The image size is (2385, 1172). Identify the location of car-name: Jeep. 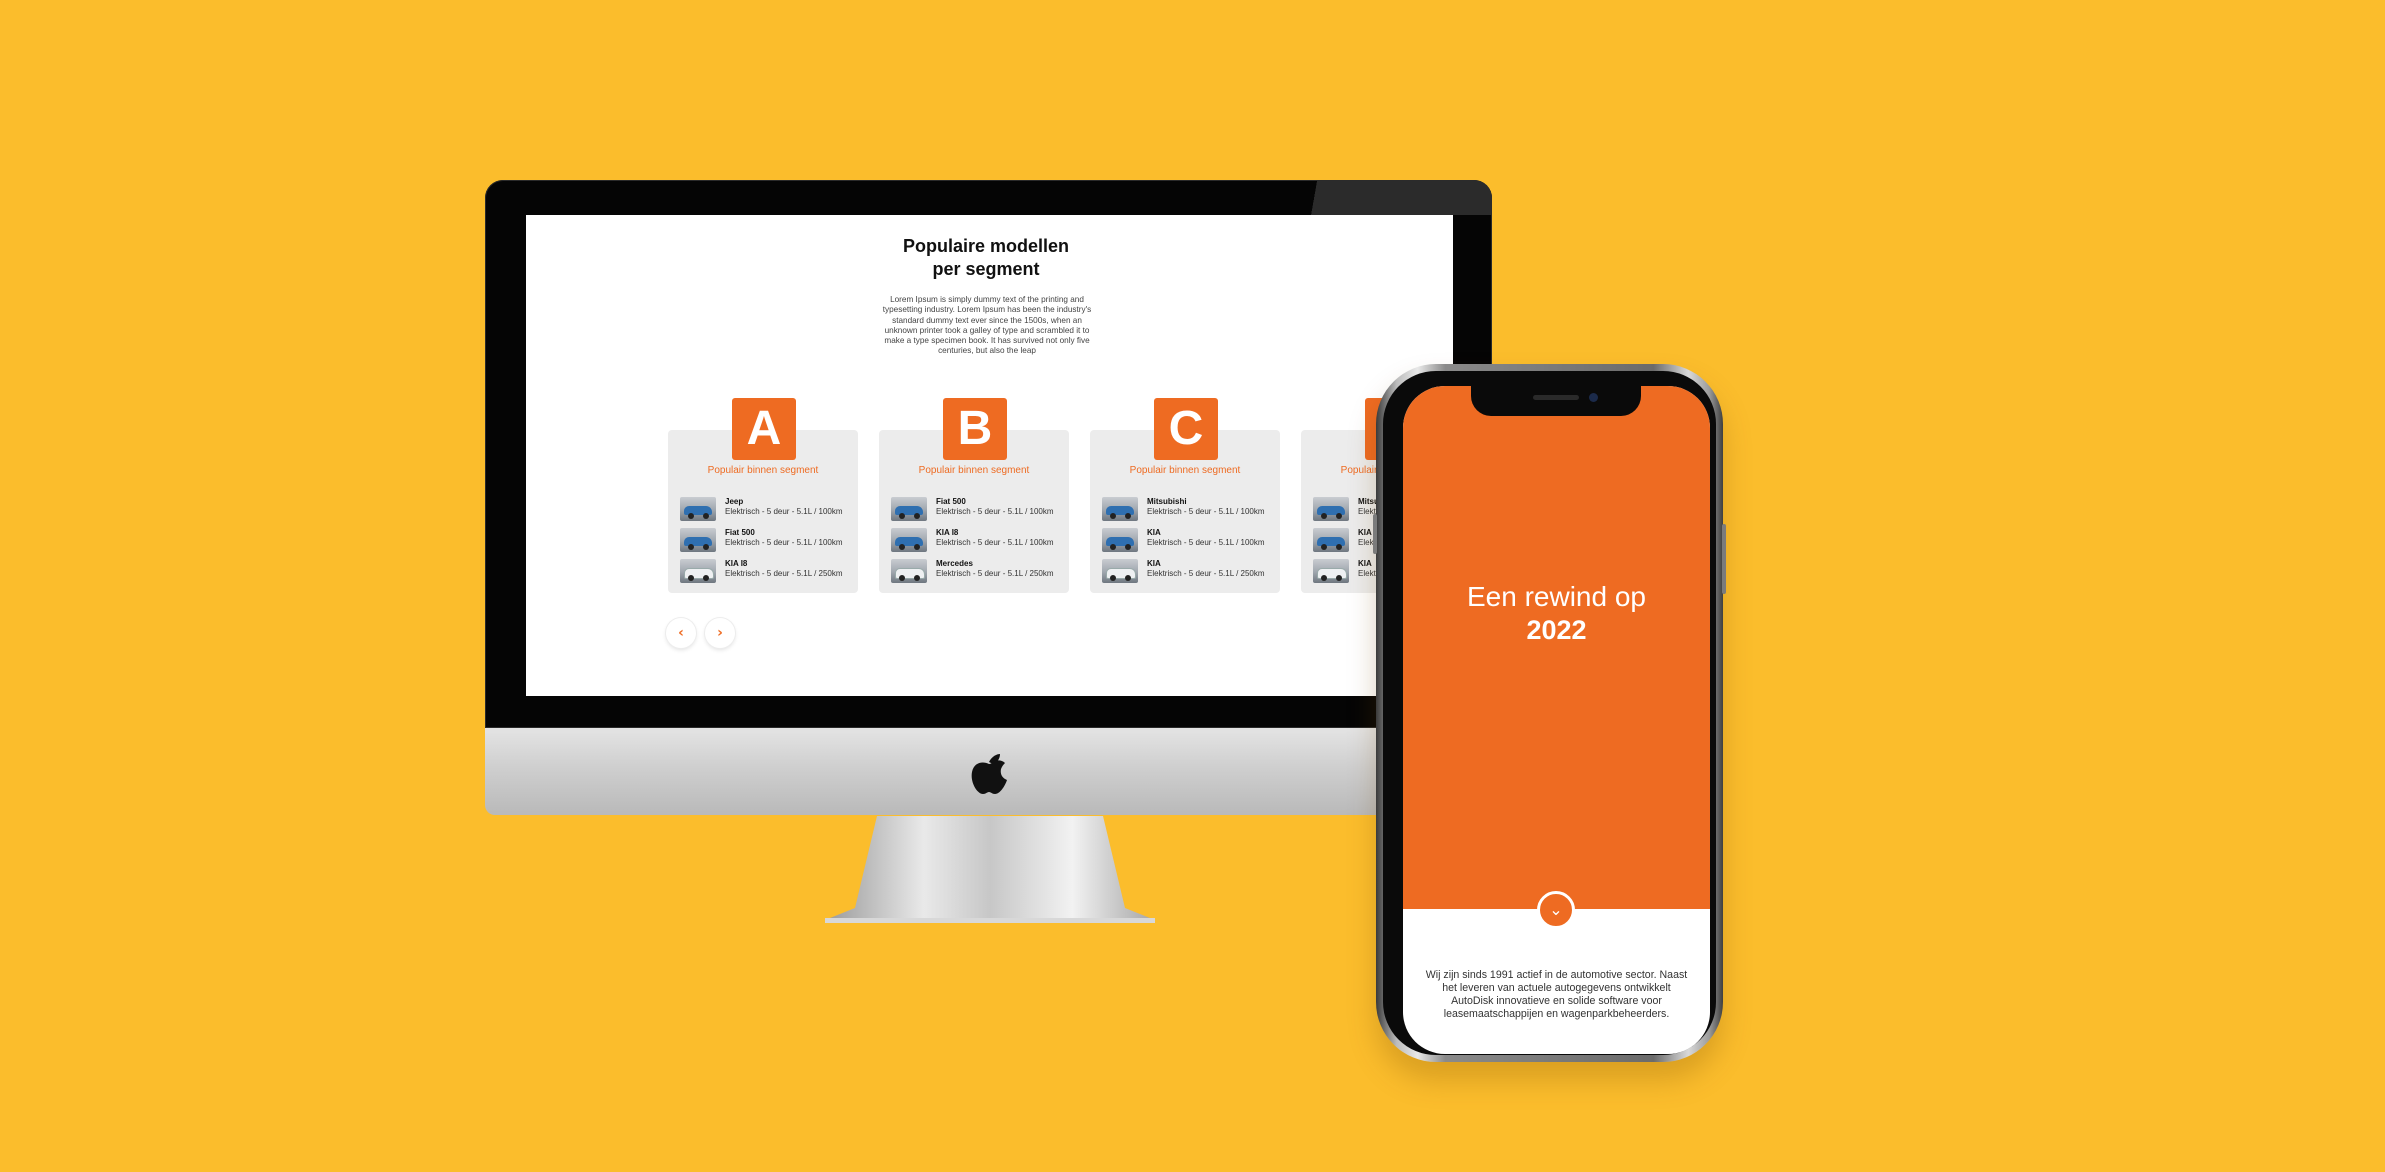
(734, 501).